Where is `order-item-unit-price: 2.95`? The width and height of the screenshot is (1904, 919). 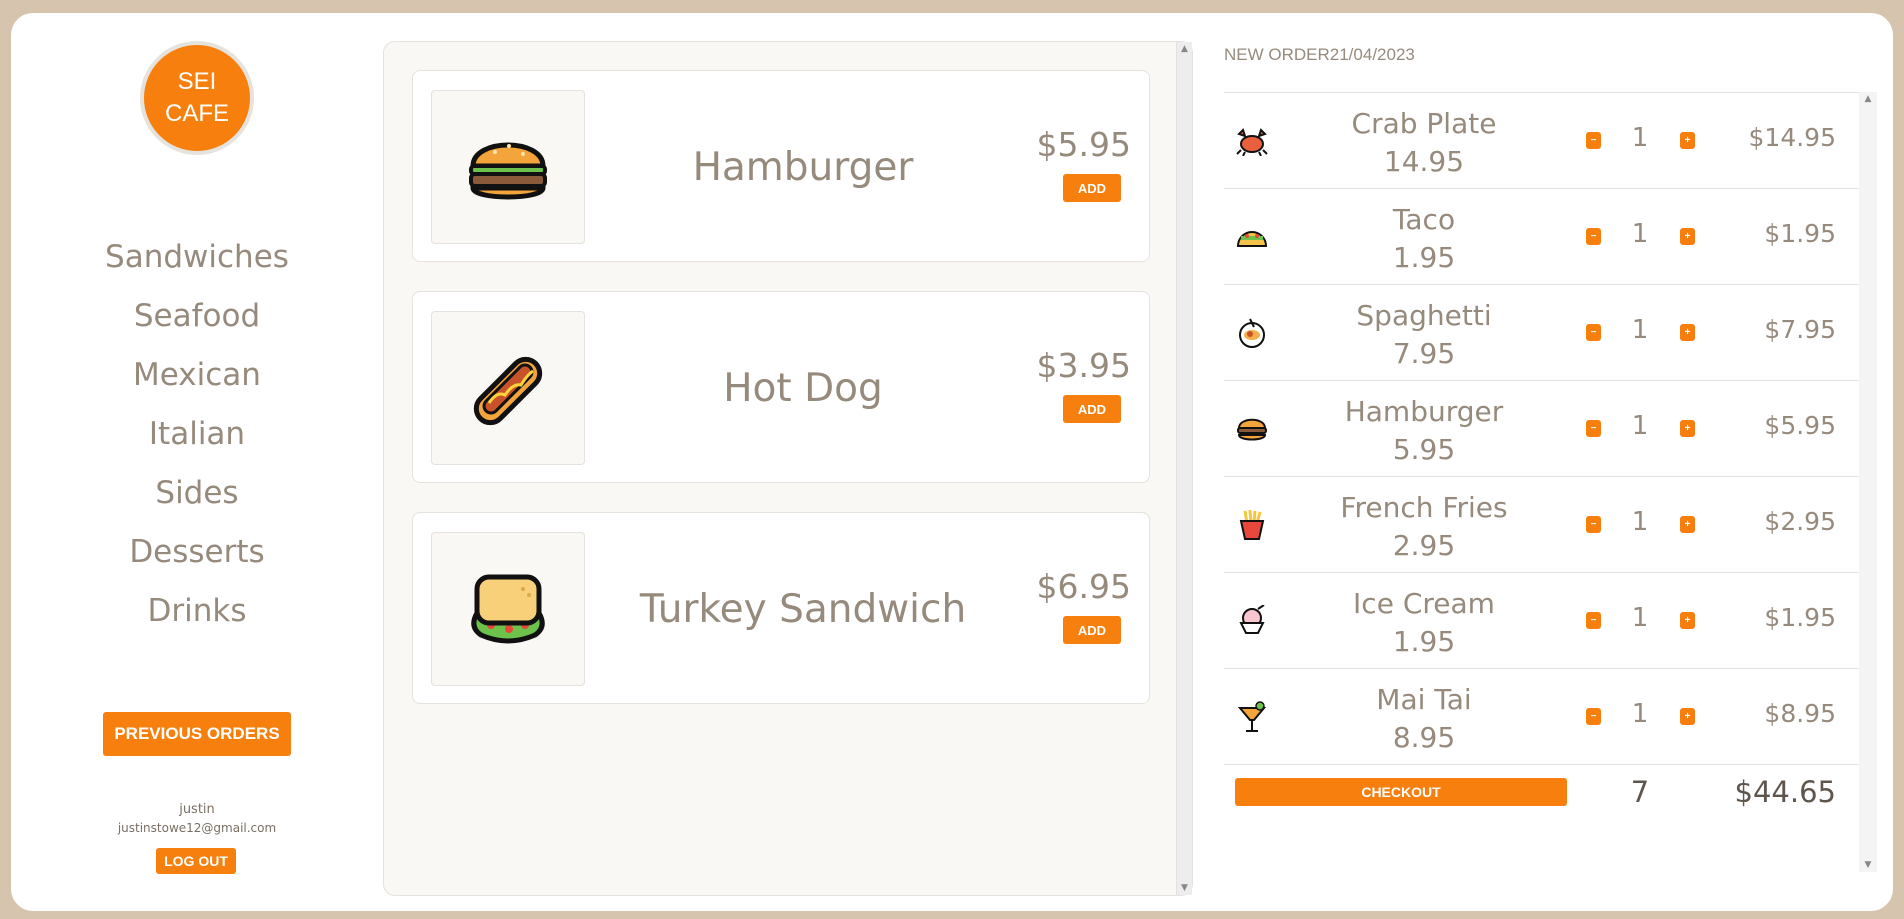 order-item-unit-price: 2.95 is located at coordinates (1424, 545).